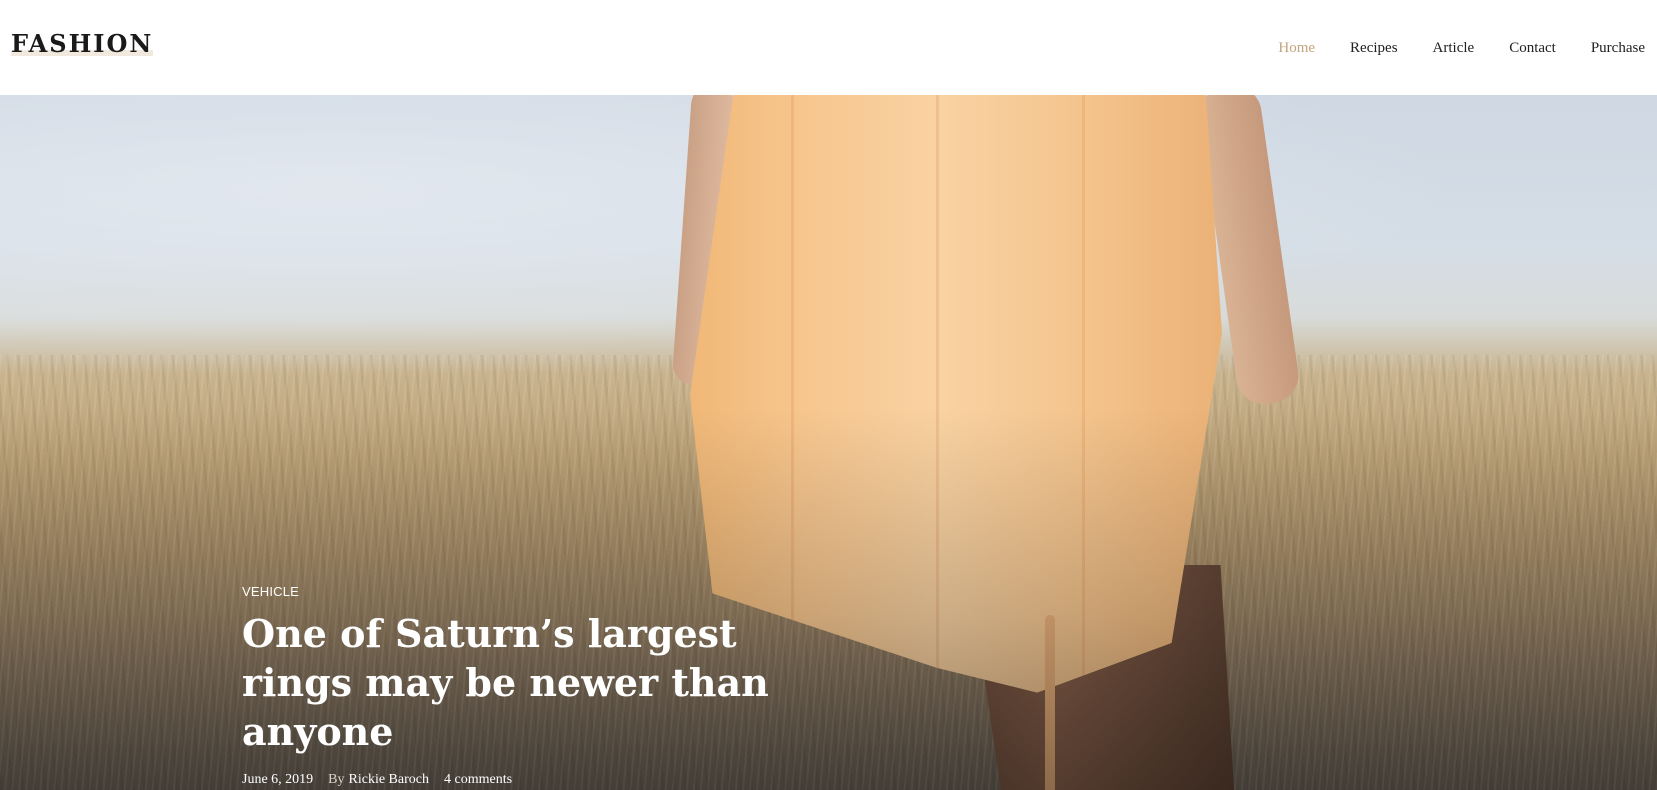  What do you see at coordinates (270, 591) in the screenshot?
I see `post-category: VEHICLE` at bounding box center [270, 591].